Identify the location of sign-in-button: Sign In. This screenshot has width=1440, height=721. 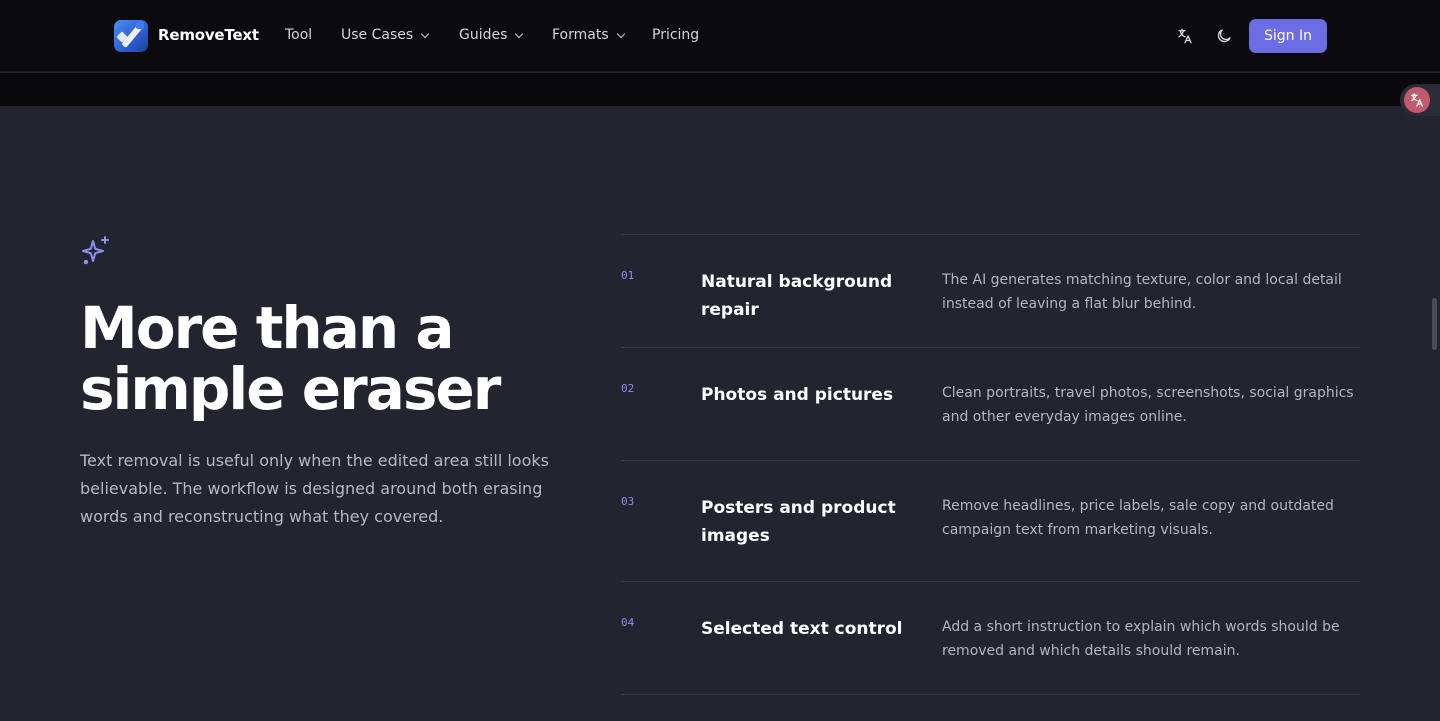
(1288, 36).